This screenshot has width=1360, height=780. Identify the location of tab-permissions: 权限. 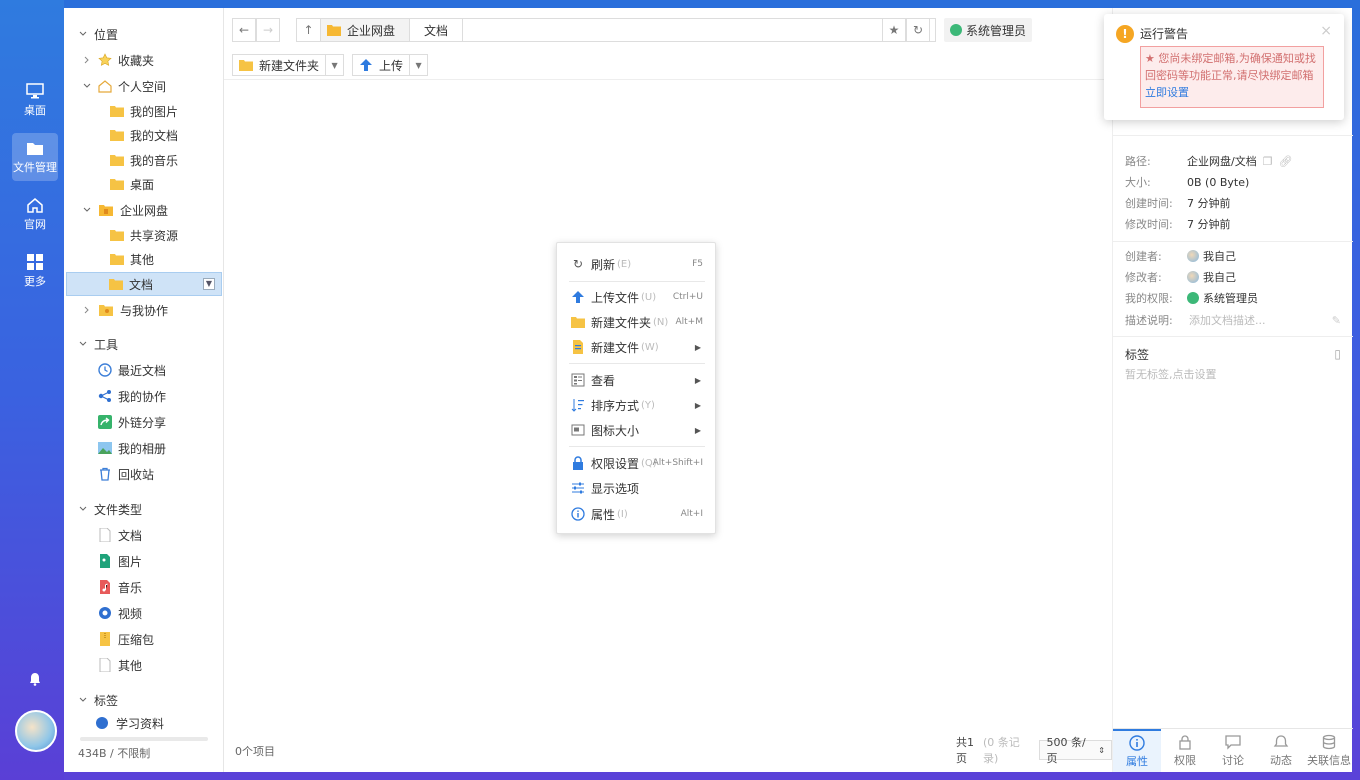
(1185, 750).